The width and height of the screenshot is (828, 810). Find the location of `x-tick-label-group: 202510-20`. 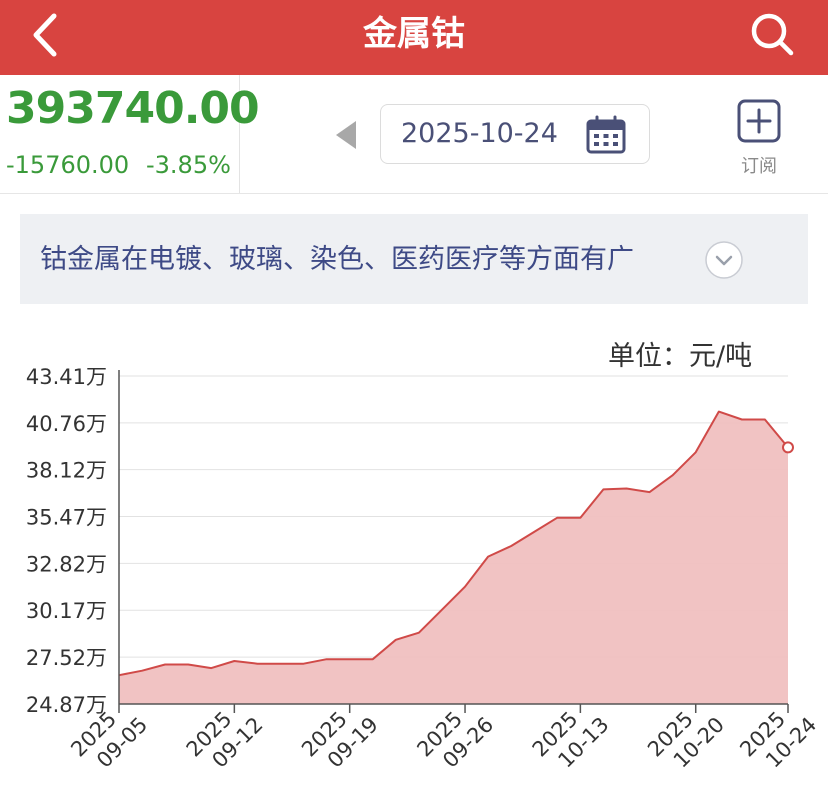

x-tick-label-group: 202510-20 is located at coordinates (686, 740).